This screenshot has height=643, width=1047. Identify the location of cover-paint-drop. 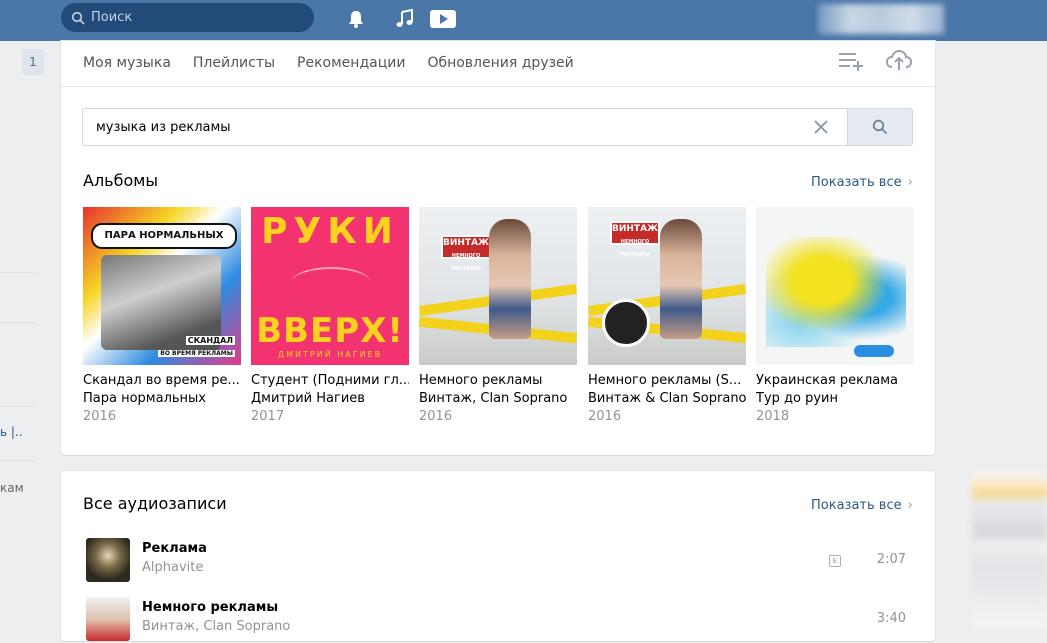
(874, 351).